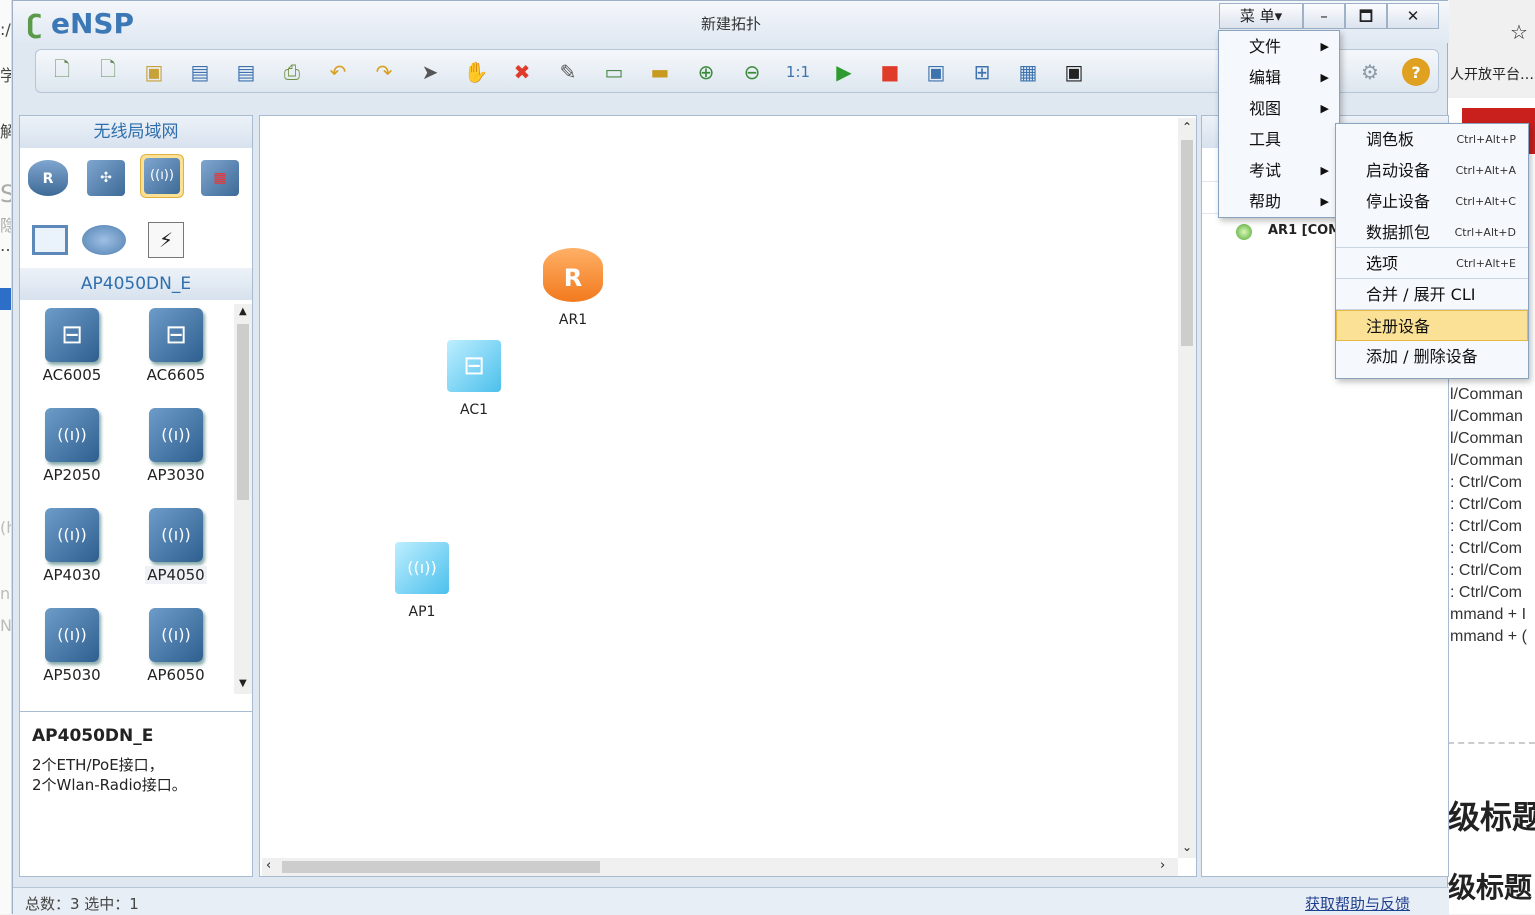 This screenshot has width=1535, height=915. I want to click on device-list-scrollbar: ▲ ▼, so click(243, 499).